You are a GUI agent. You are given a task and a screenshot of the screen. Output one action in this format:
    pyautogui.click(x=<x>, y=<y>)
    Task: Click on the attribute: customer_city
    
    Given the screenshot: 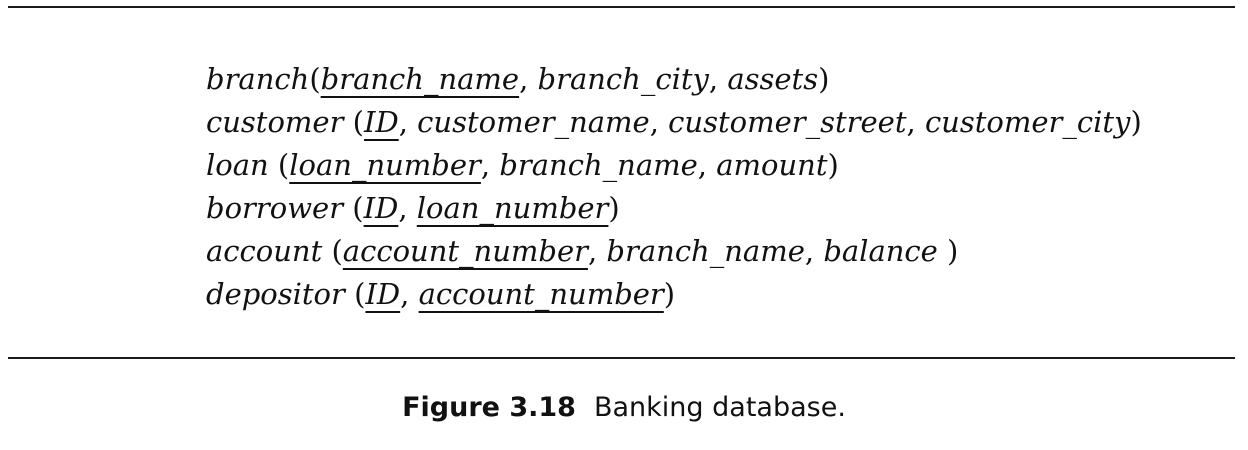 What is the action you would take?
    pyautogui.click(x=1027, y=122)
    